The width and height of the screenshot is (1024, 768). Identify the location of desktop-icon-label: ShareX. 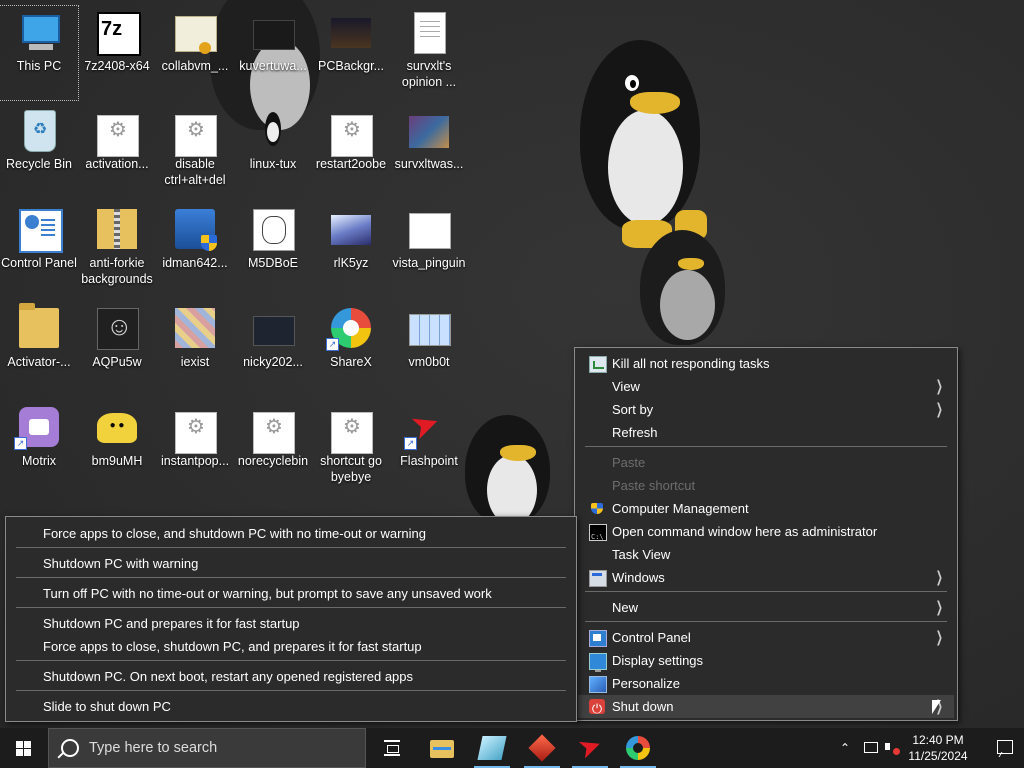
(351, 362).